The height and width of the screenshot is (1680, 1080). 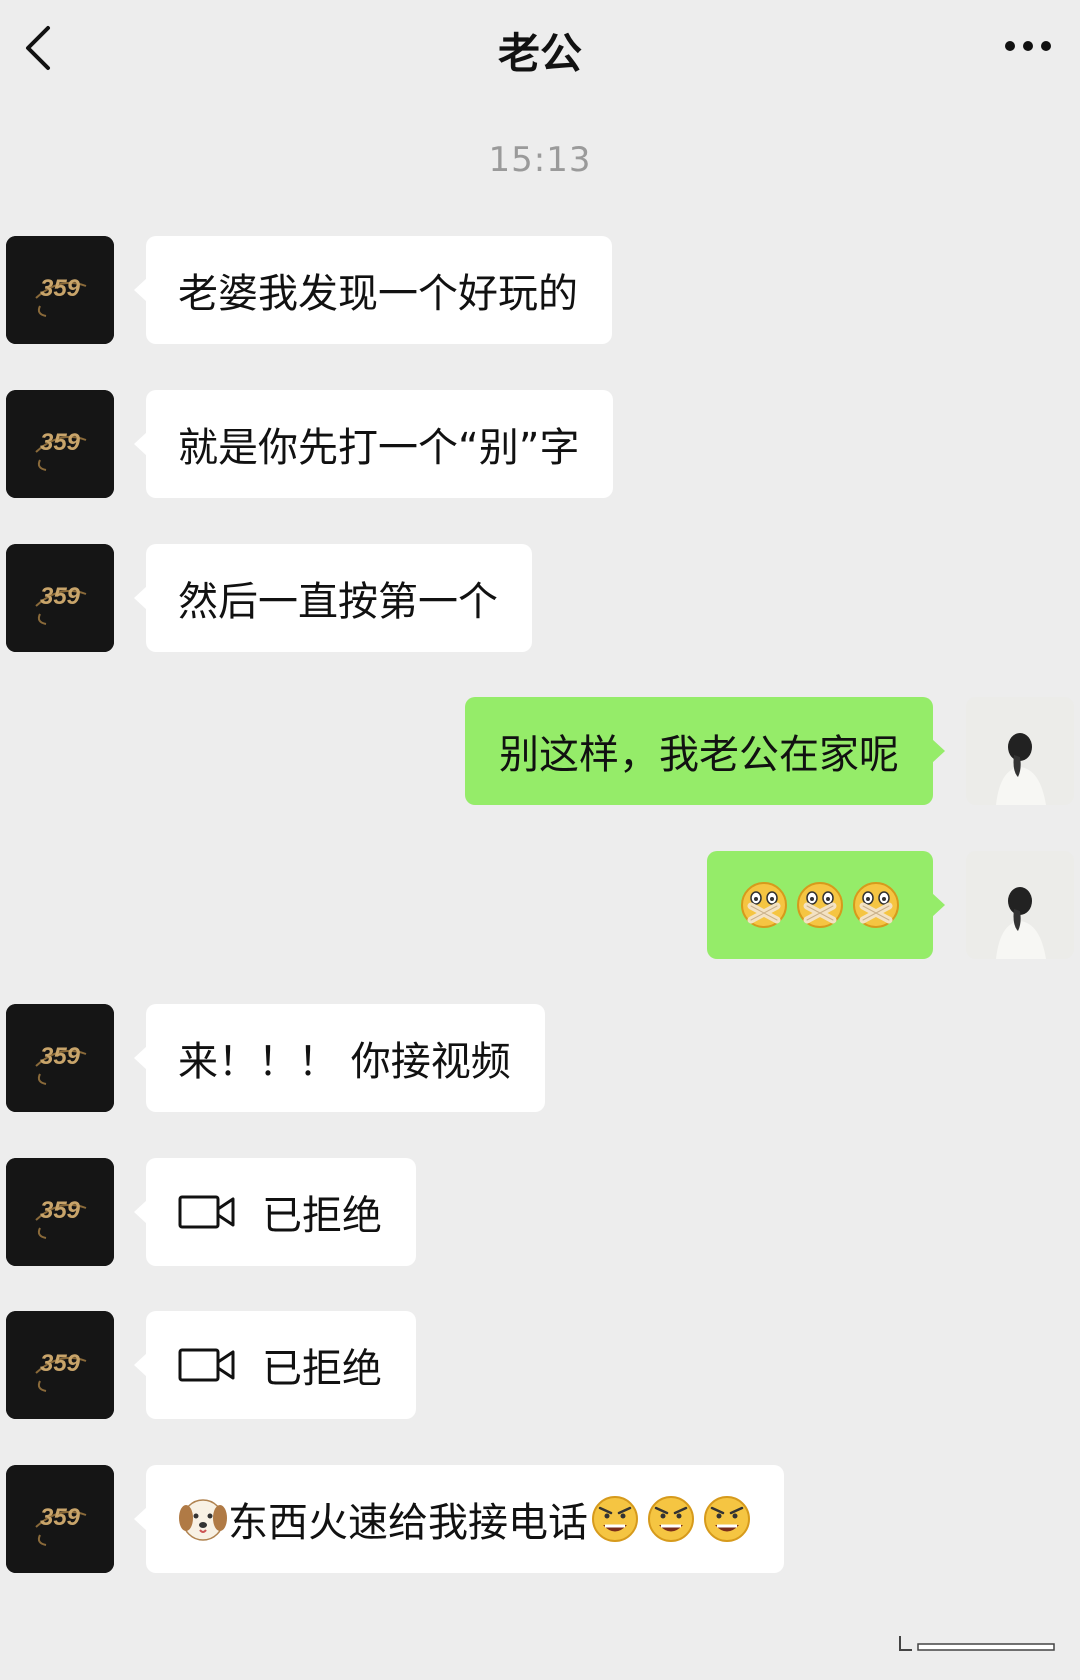 I want to click on received-message: 然后一直按第一个, so click(x=333, y=598).